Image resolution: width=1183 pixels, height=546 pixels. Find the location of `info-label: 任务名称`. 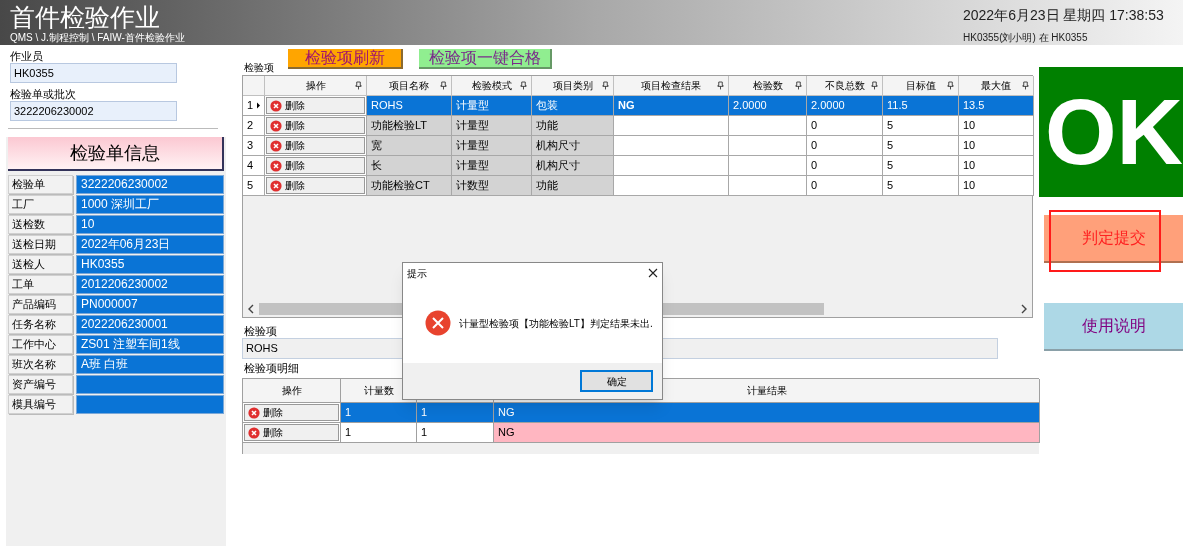

info-label: 任务名称 is located at coordinates (40, 324).